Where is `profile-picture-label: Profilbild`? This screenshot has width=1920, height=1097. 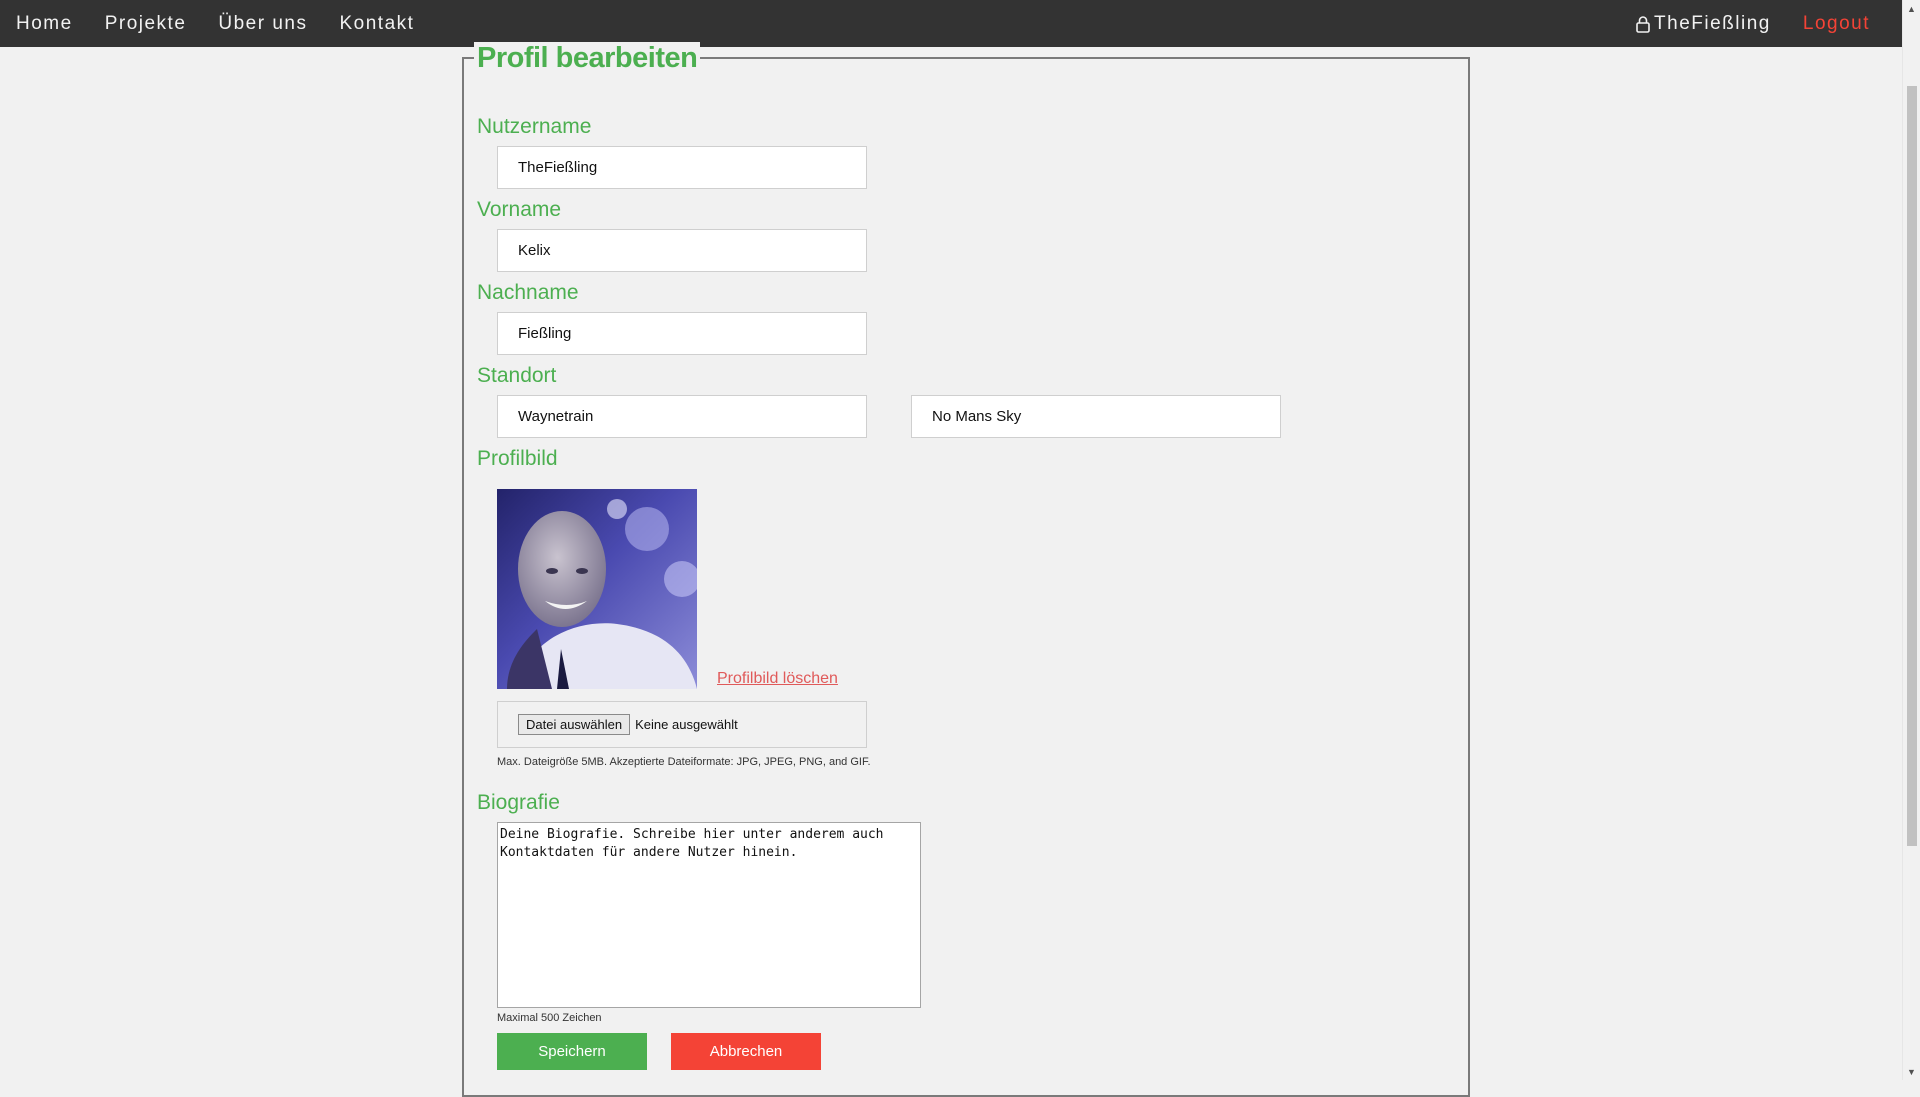
profile-picture-label: Profilbild is located at coordinates (517, 458).